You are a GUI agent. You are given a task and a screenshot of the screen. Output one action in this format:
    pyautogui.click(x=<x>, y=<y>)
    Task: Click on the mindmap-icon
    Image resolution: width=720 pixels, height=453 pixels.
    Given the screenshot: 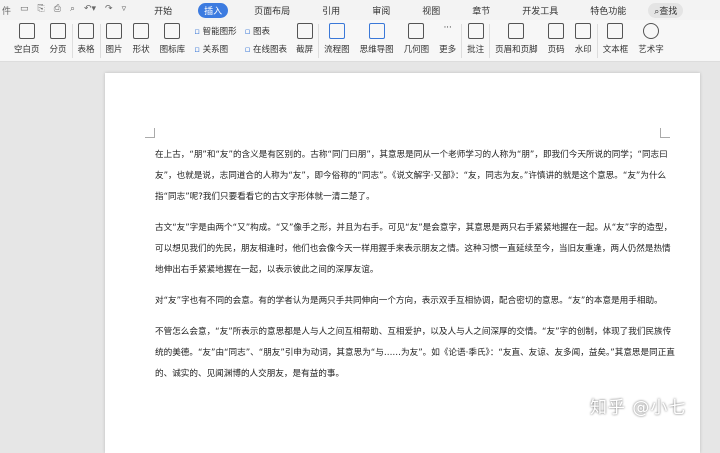 What is the action you would take?
    pyautogui.click(x=376, y=31)
    